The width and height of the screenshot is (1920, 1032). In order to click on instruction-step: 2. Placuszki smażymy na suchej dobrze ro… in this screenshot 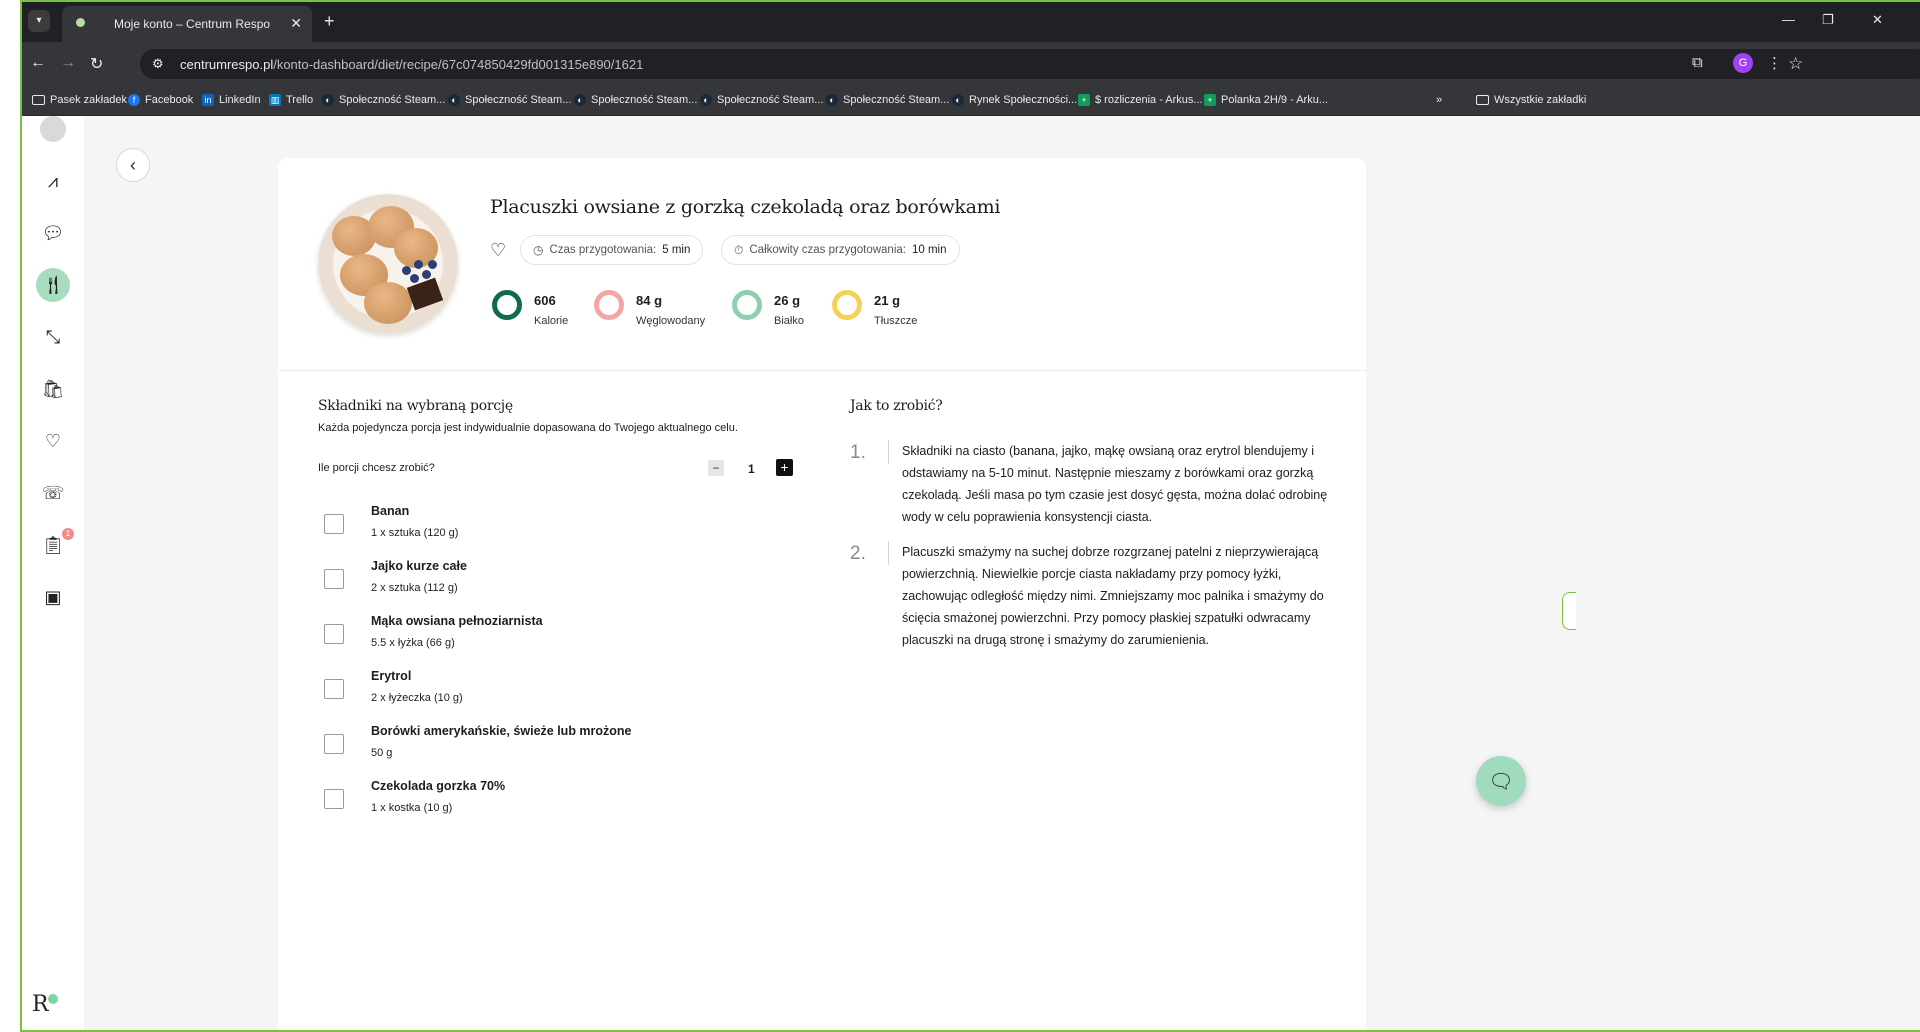, I will do `click(1090, 608)`.